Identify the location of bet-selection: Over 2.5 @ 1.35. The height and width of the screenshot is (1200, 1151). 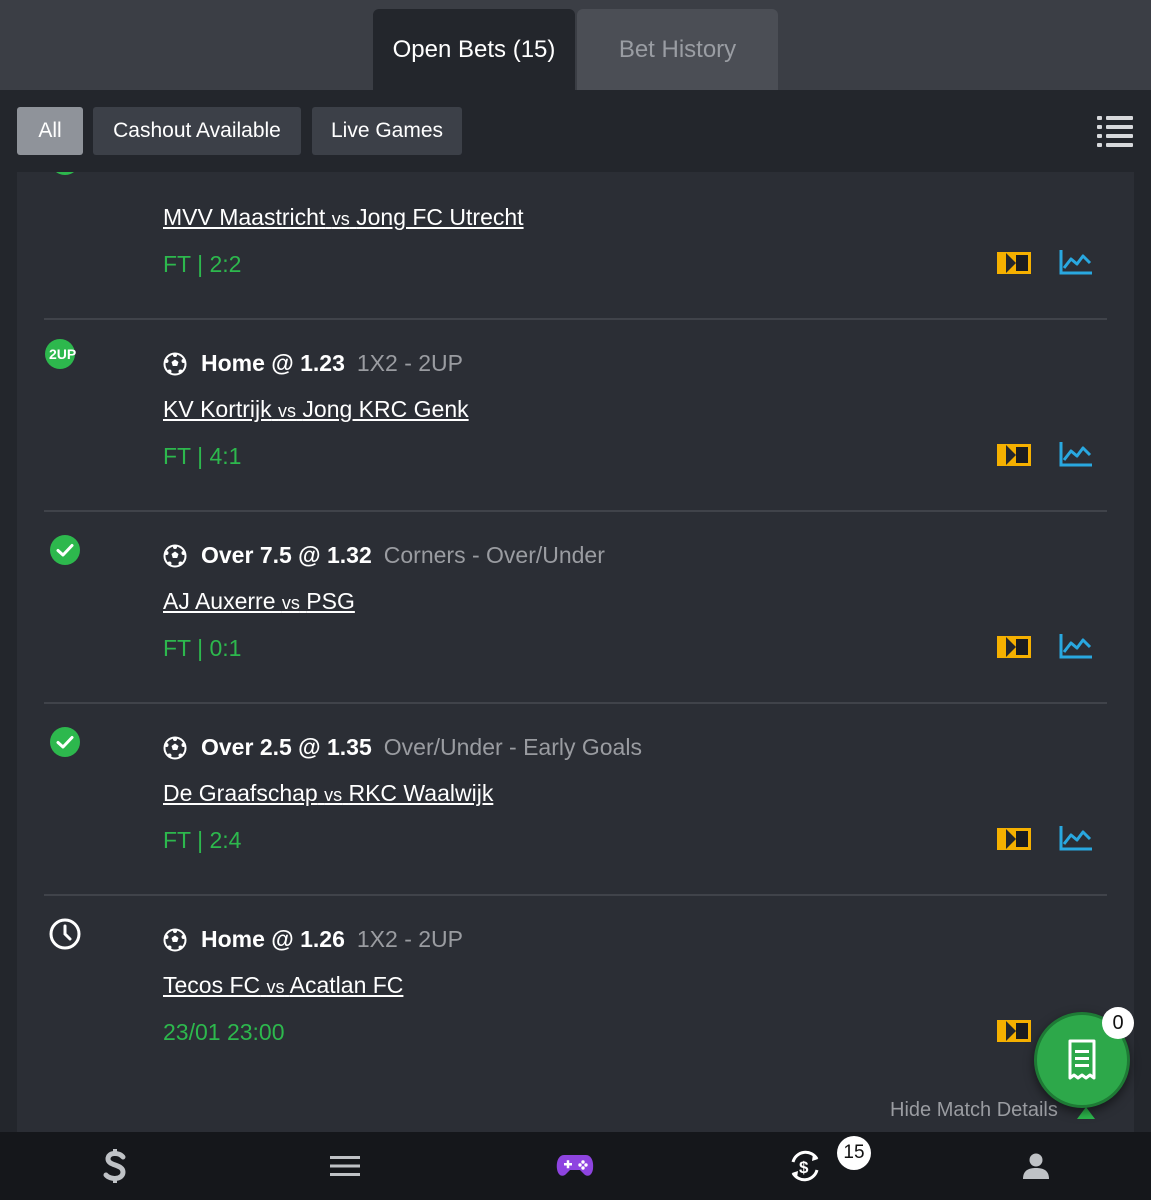
(286, 747).